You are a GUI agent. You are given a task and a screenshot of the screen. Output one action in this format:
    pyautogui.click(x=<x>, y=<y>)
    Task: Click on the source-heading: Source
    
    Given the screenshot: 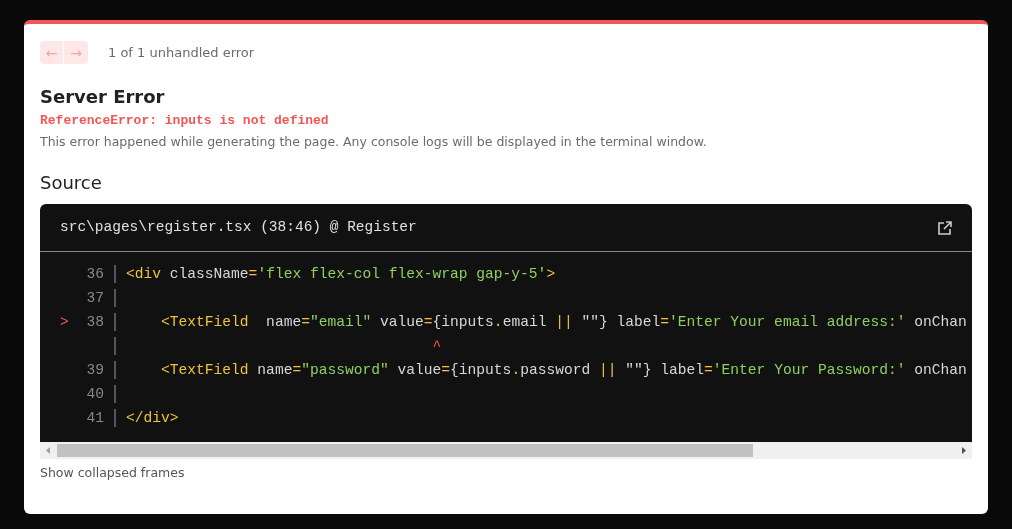 What is the action you would take?
    pyautogui.click(x=71, y=183)
    